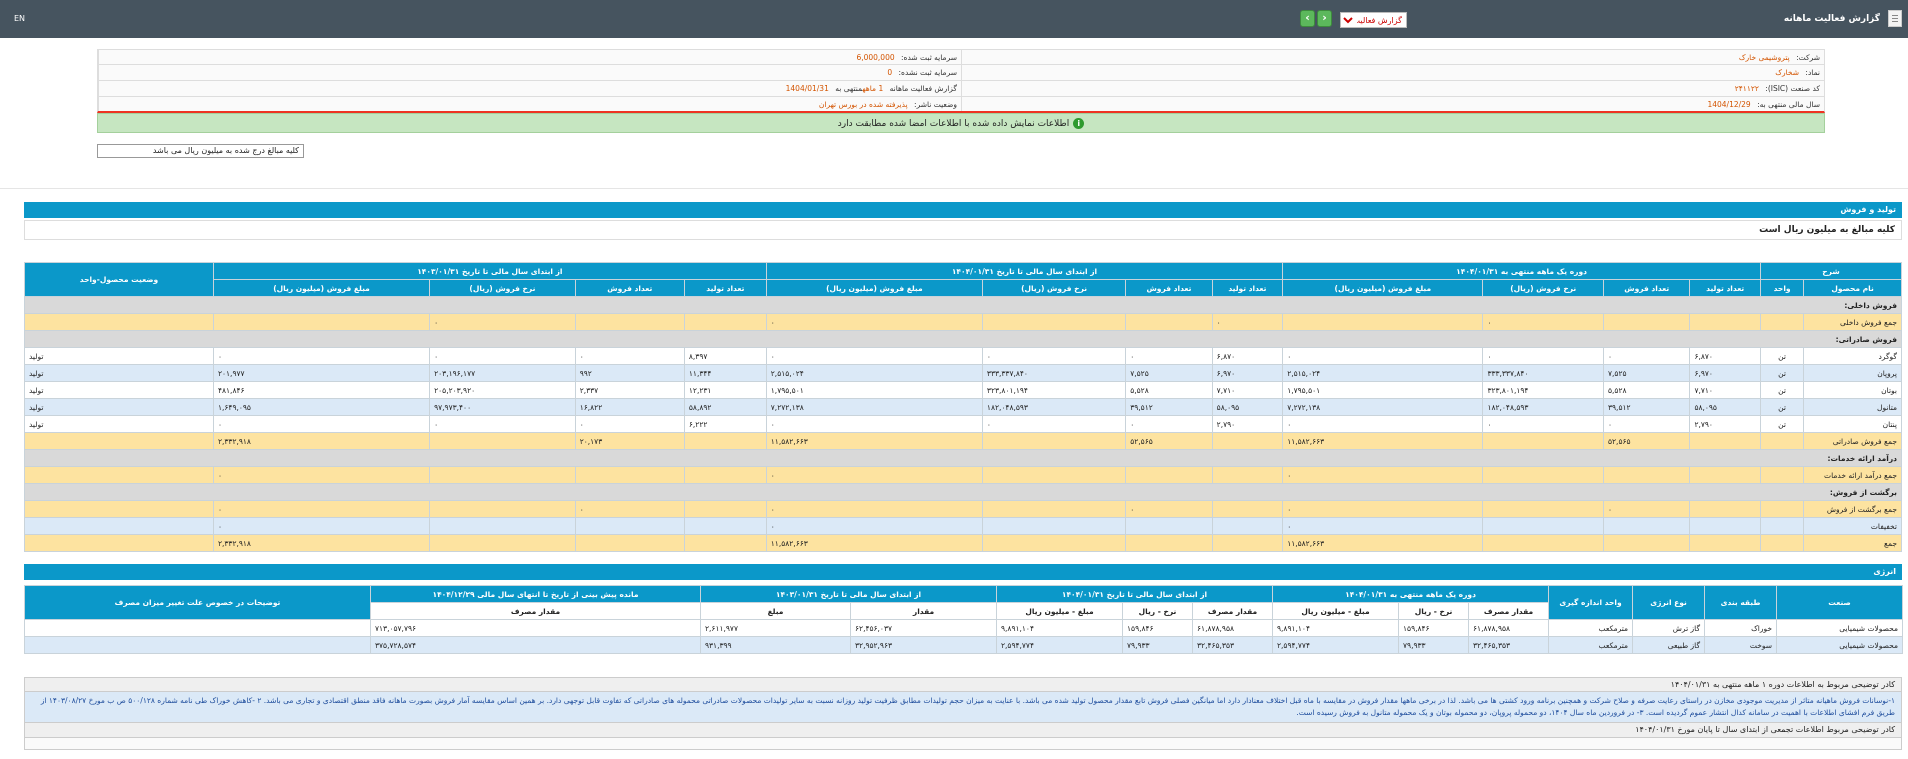  What do you see at coordinates (1840, 645) in the screenshot?
I see `energy-industry: محصولات شیمیایی` at bounding box center [1840, 645].